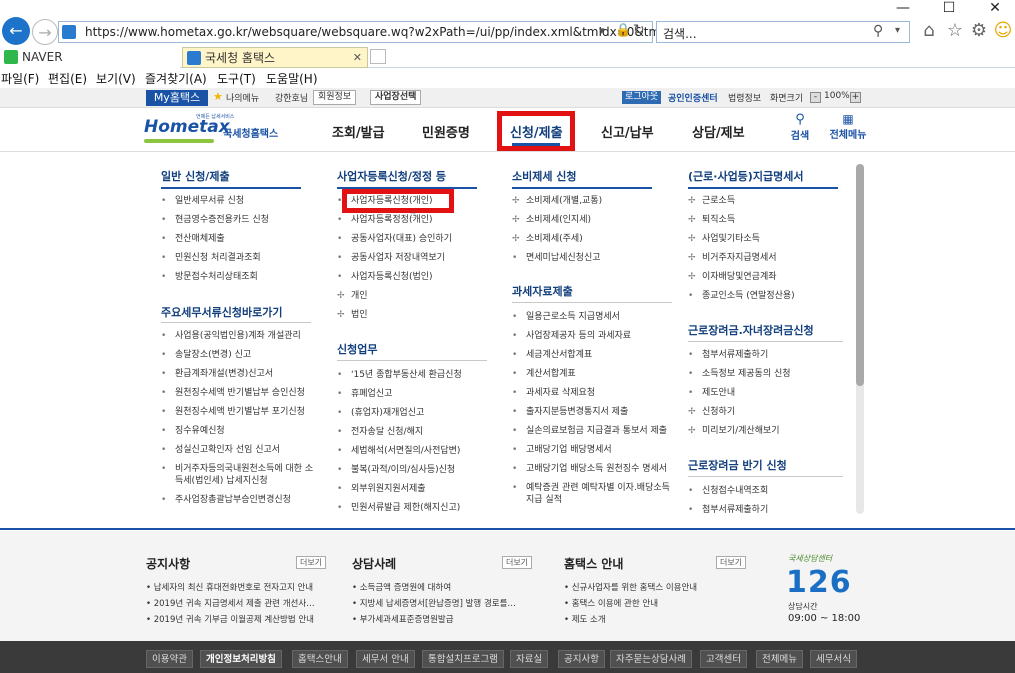 This screenshot has height=673, width=1015. I want to click on link-install: 통합설치프로그램, so click(463, 659).